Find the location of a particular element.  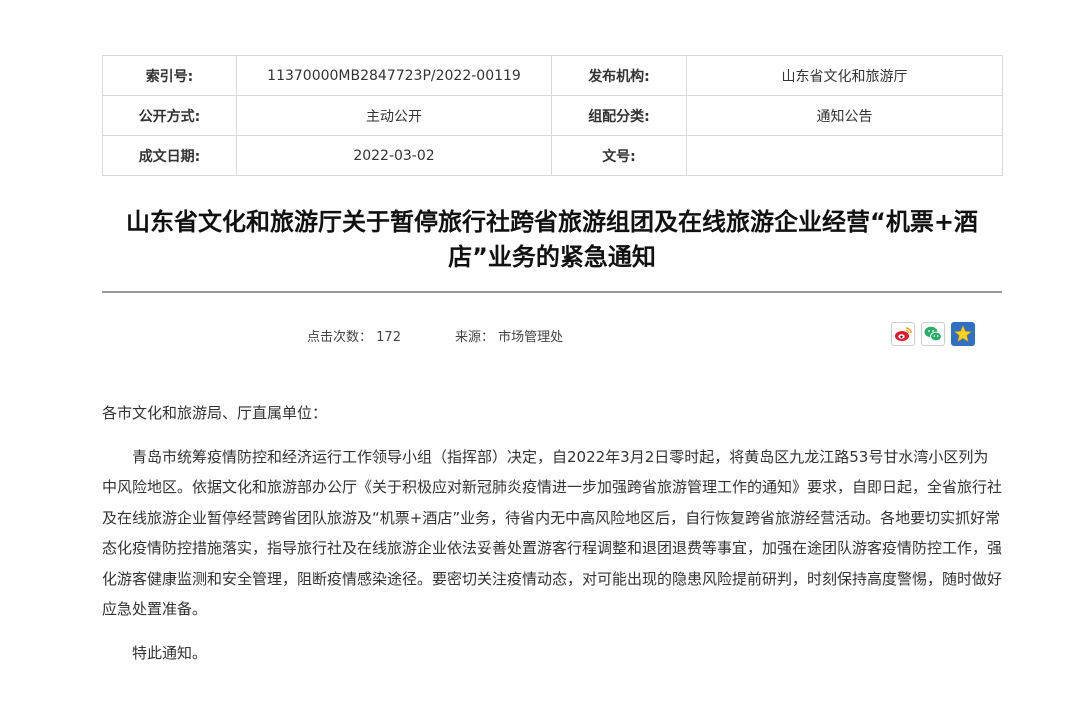

salutation: 各市文化和旅游局、厅直属单位： is located at coordinates (215, 413).